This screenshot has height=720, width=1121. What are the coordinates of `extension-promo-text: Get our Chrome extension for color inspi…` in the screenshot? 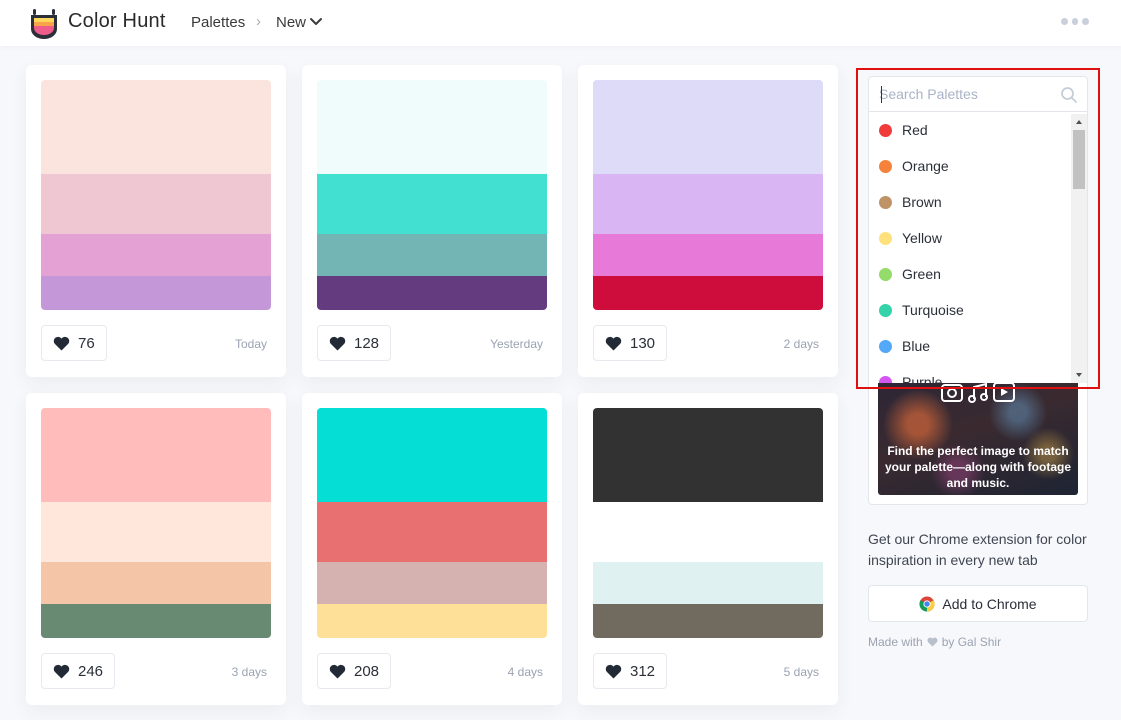 It's located at (977, 549).